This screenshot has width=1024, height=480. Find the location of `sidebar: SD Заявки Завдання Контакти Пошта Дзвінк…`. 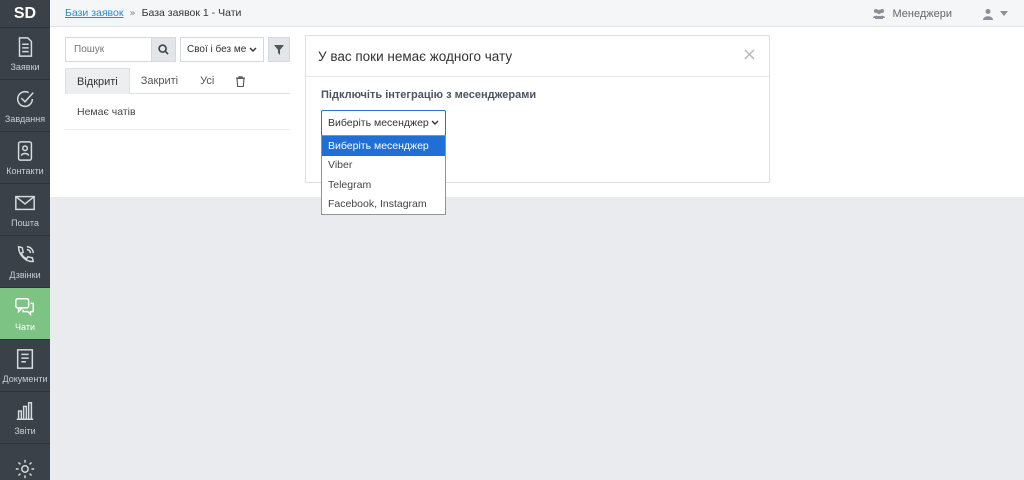

sidebar: SD Заявки Завдання Контакти Пошта Дзвінк… is located at coordinates (25, 240).